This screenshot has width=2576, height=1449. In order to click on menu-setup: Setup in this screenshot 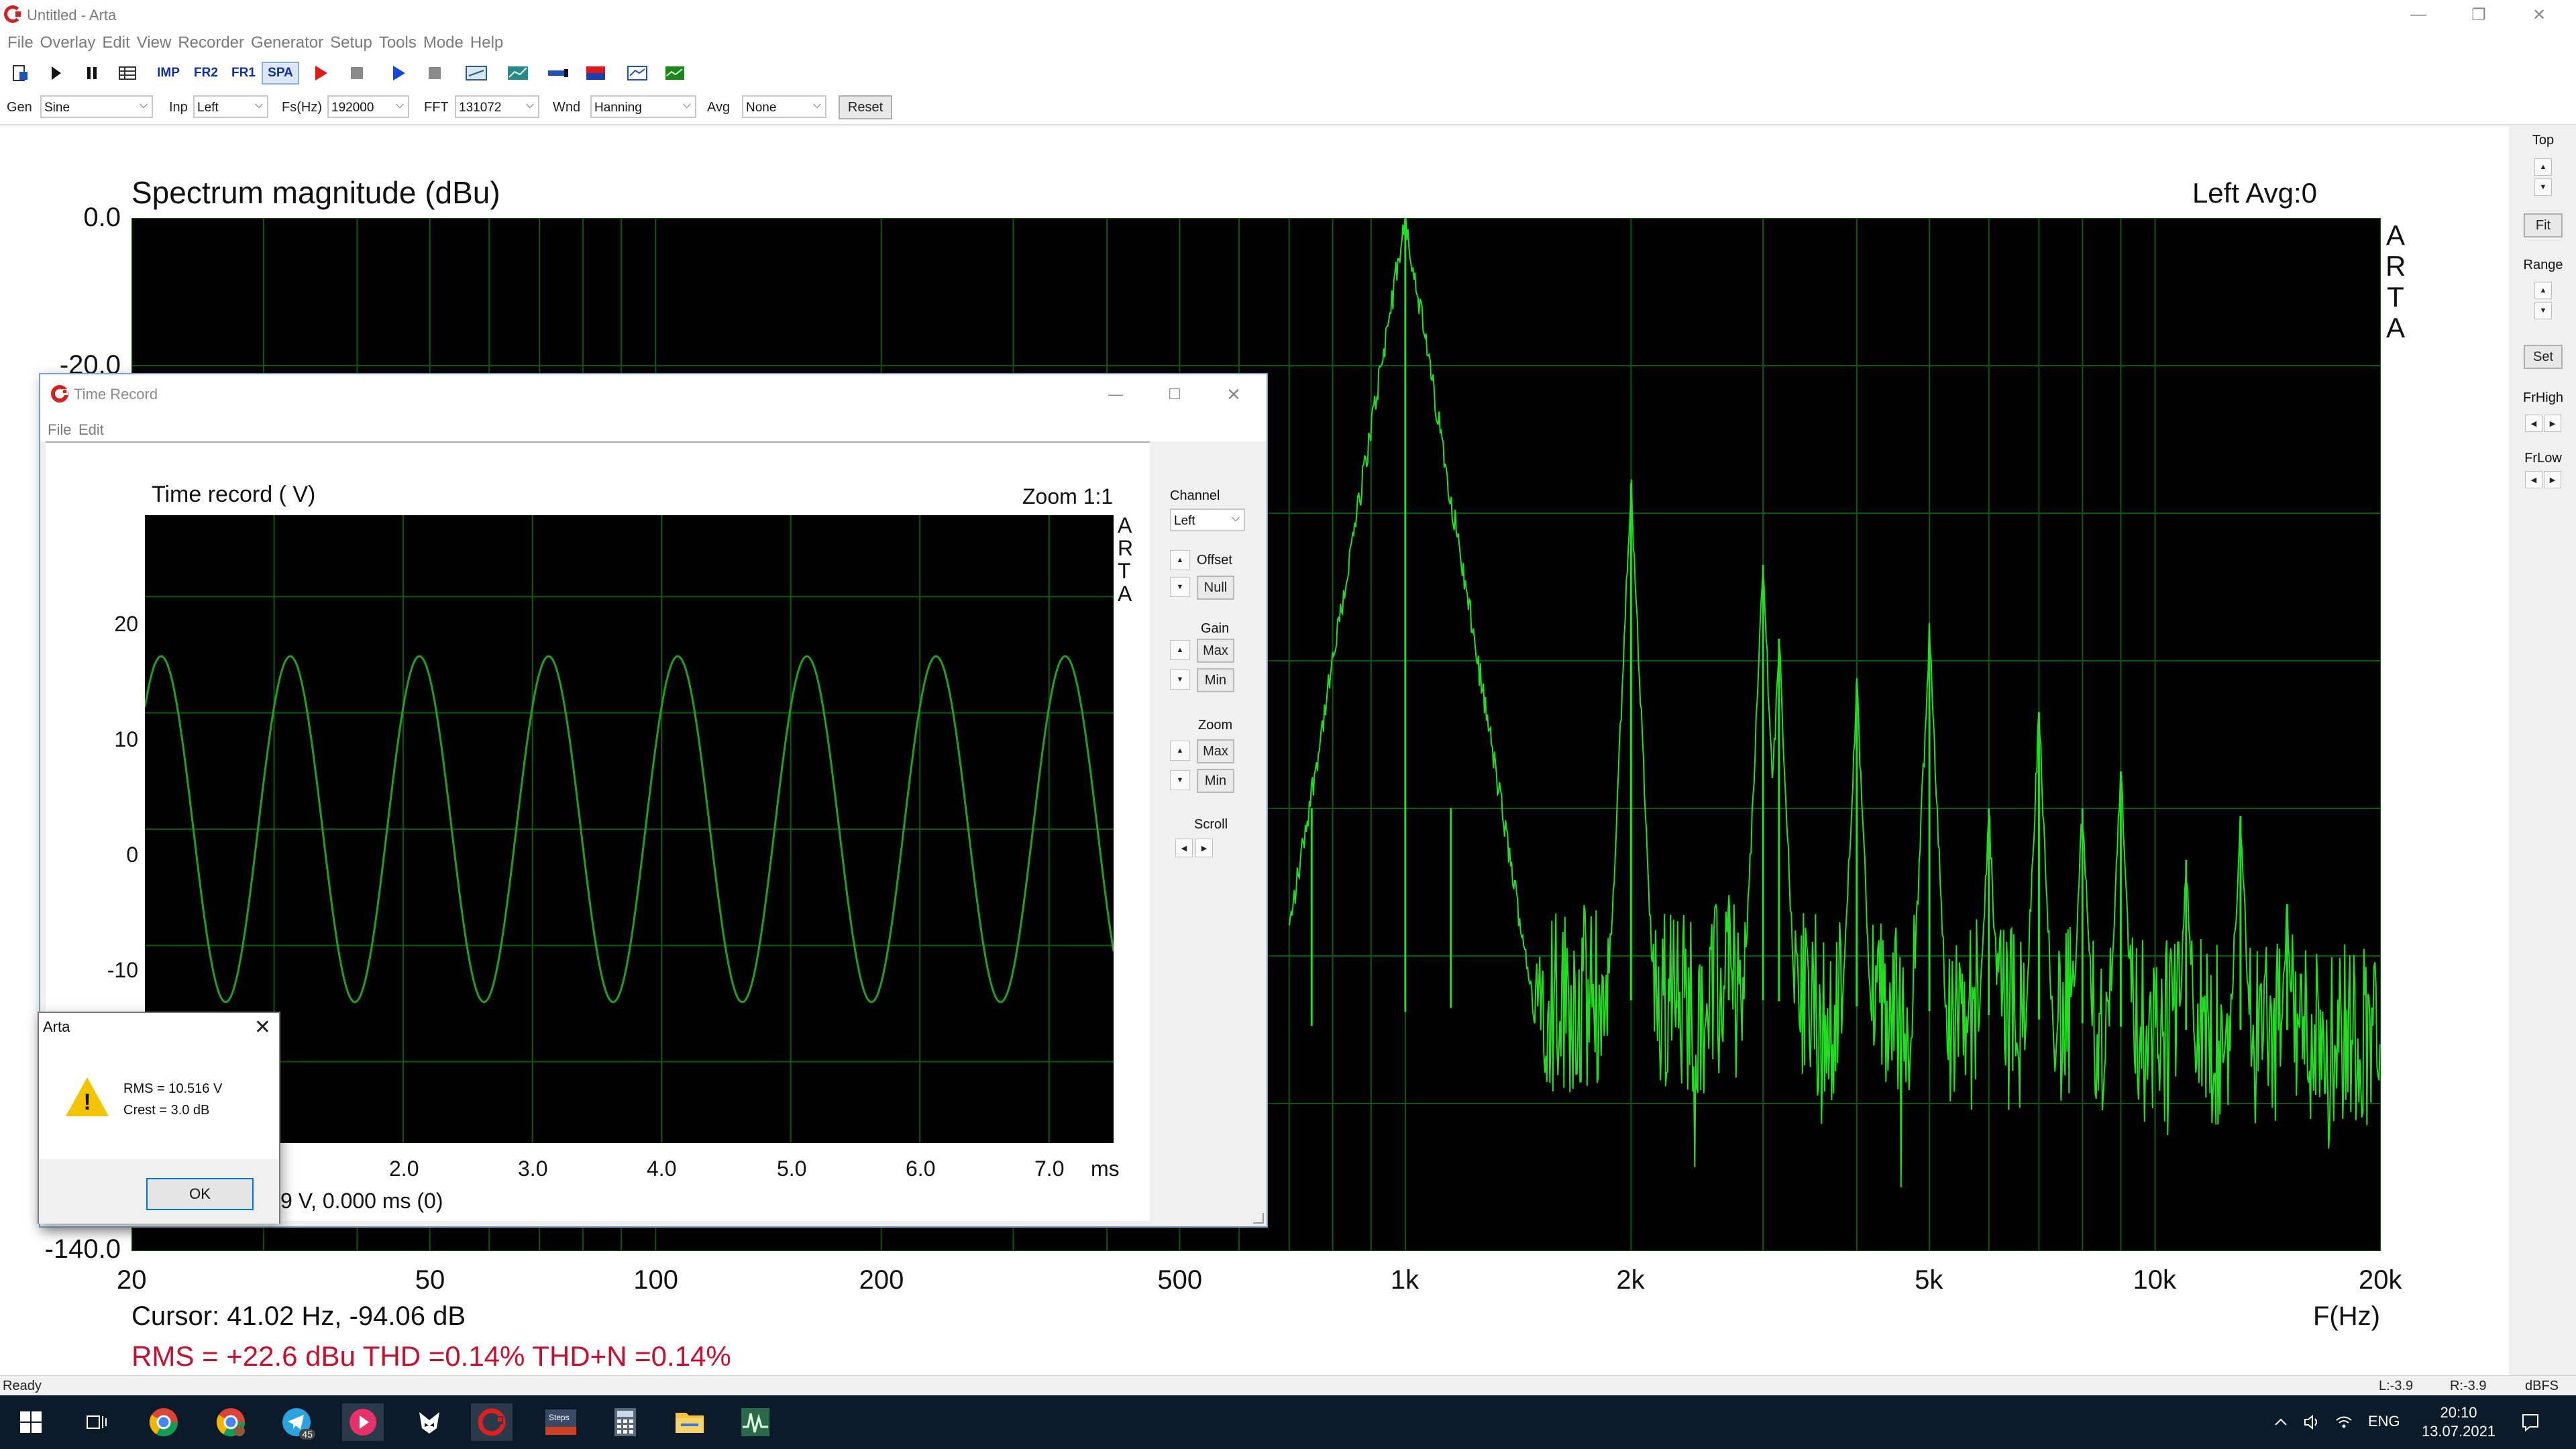, I will do `click(351, 43)`.